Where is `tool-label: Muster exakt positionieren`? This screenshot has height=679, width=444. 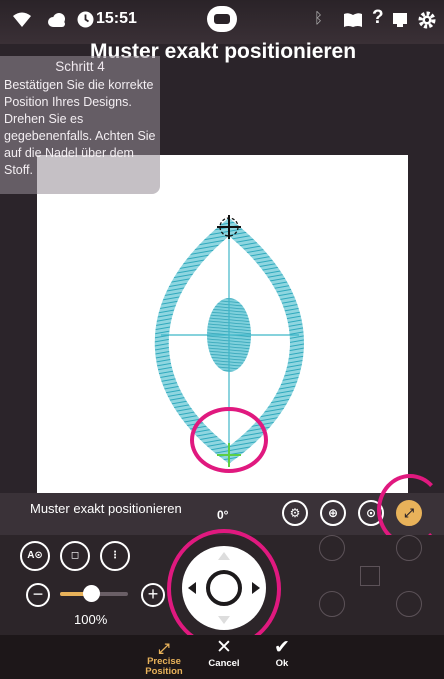 tool-label: Muster exakt positionieren is located at coordinates (106, 508).